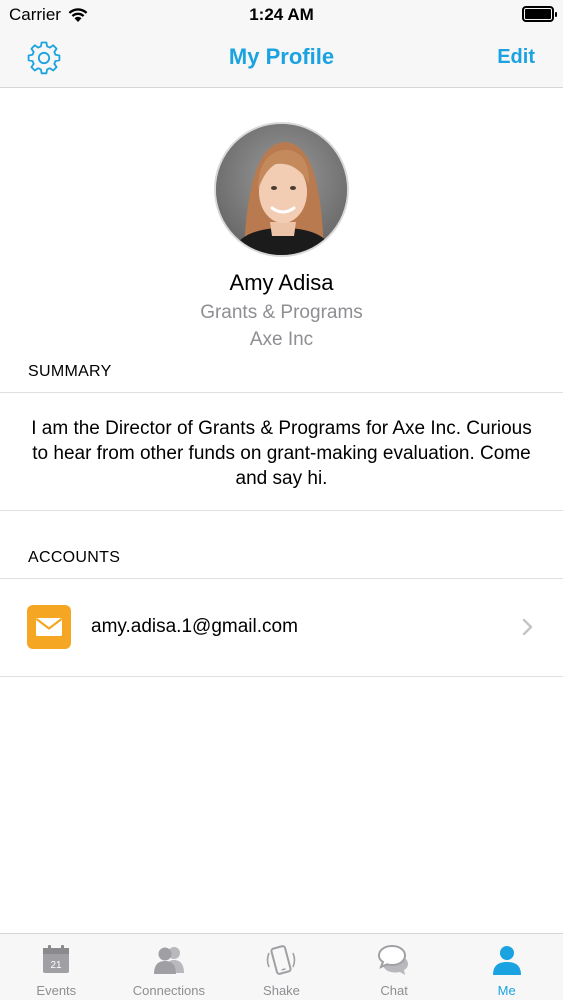  What do you see at coordinates (516, 57) in the screenshot?
I see `edit-button: Edit` at bounding box center [516, 57].